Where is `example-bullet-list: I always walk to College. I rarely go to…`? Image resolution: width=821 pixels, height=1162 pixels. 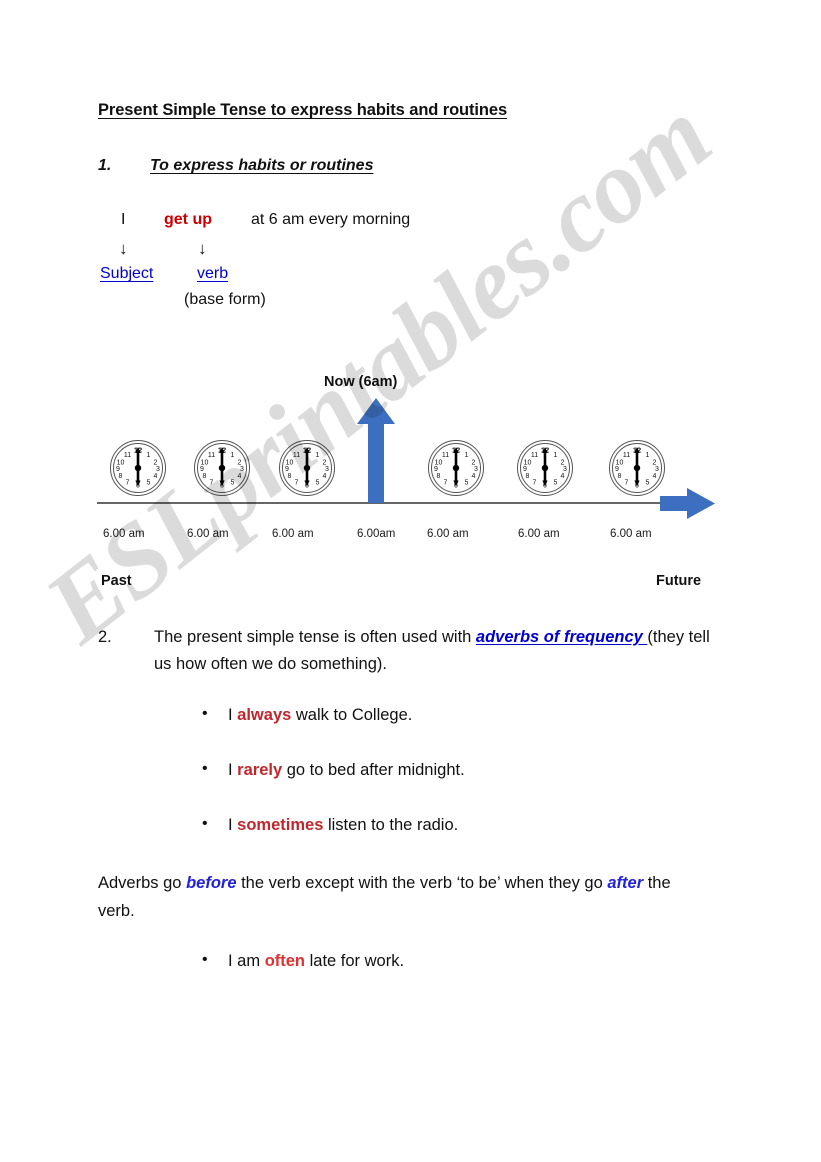 example-bullet-list: I always walk to College. I rarely go to… is located at coordinates (431, 788).